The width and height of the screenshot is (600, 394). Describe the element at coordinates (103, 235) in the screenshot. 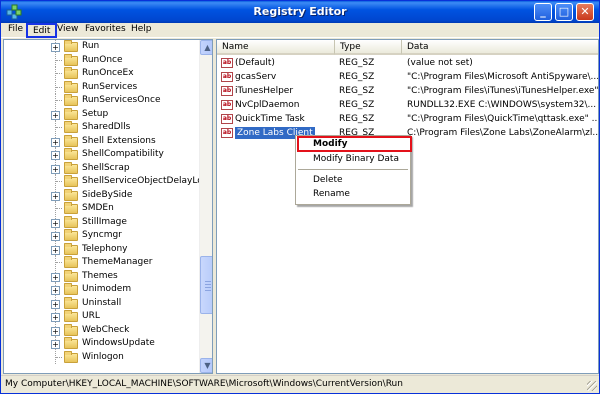

I see `tree-item: + Syncmgr` at that location.